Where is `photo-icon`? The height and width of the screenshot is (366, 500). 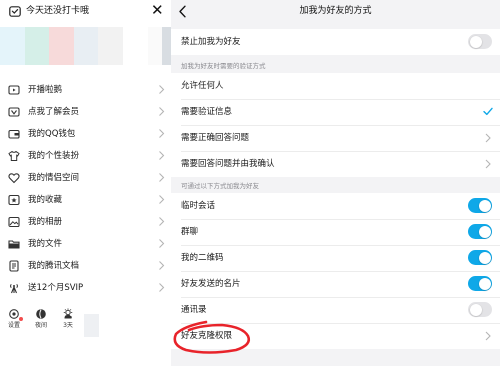 photo-icon is located at coordinates (14, 222).